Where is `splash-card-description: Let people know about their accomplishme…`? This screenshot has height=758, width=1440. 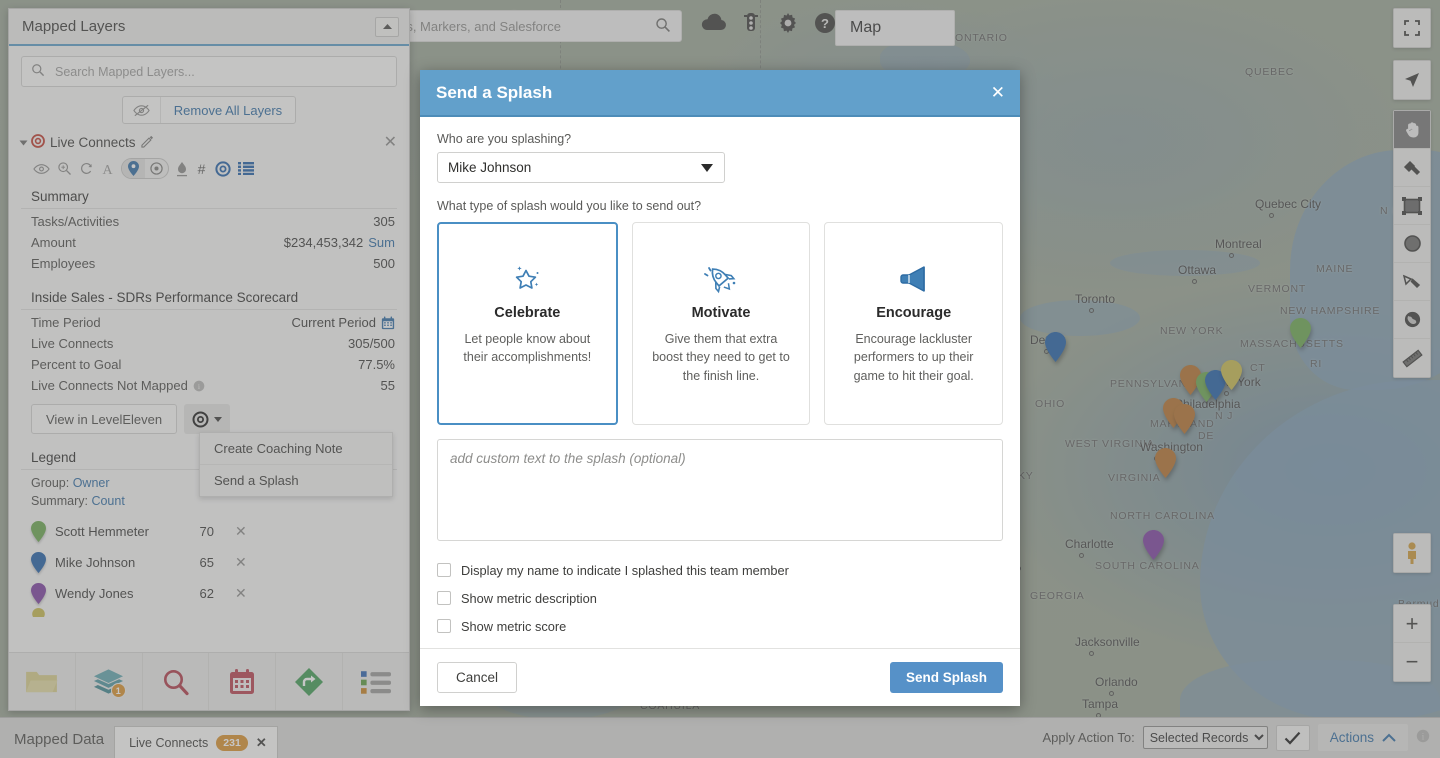
splash-card-description: Let people know about their accomplishme… is located at coordinates (527, 348).